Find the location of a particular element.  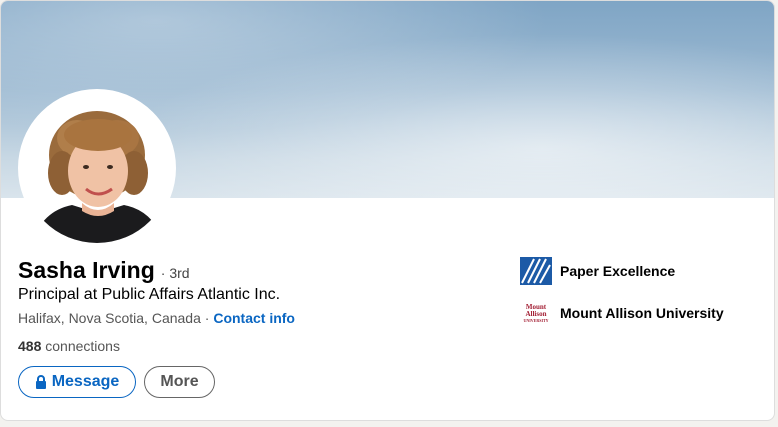

lock-icon is located at coordinates (41, 382).